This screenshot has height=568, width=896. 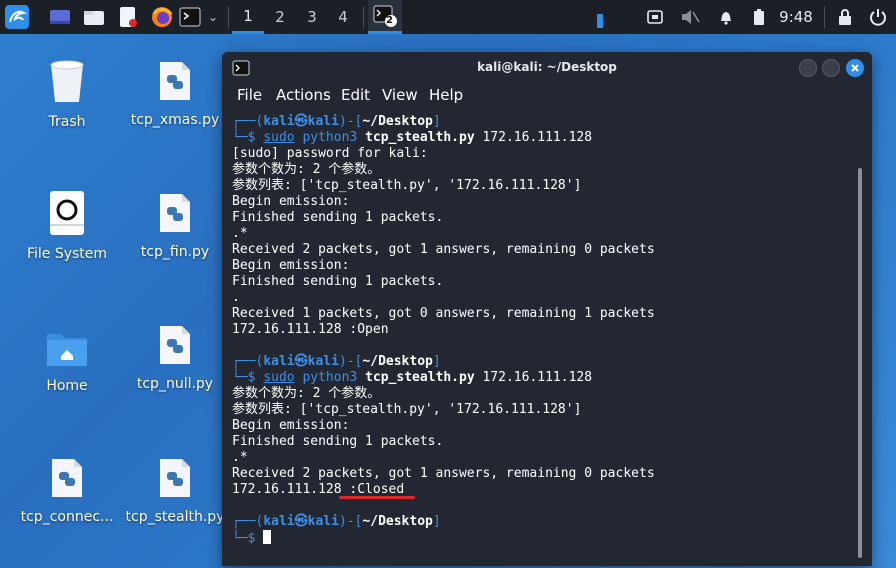 What do you see at coordinates (448, 17) in the screenshot?
I see `taskbar: ⌄ 1 2 3 4 2 9:48` at bounding box center [448, 17].